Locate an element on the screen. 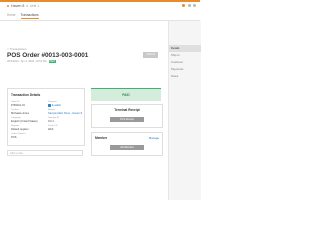 The image size is (320, 240). sidebar-item-customer: Customer is located at coordinates (185, 62).